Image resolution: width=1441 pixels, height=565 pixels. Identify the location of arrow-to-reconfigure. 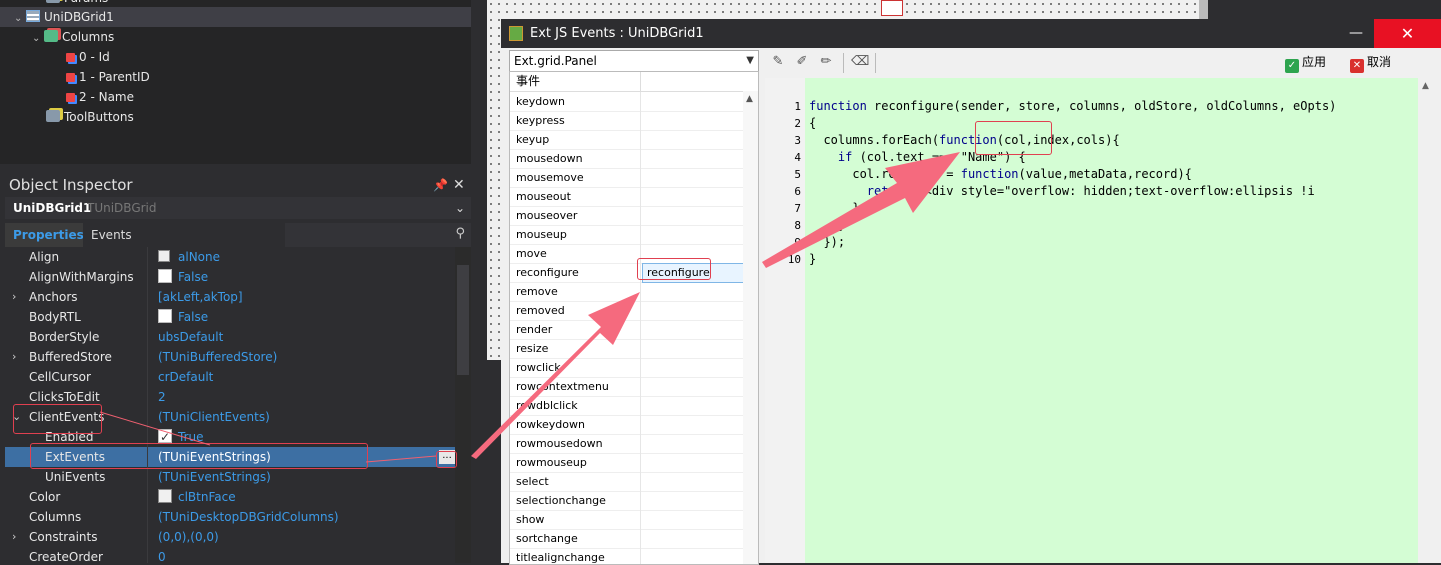
(555, 375).